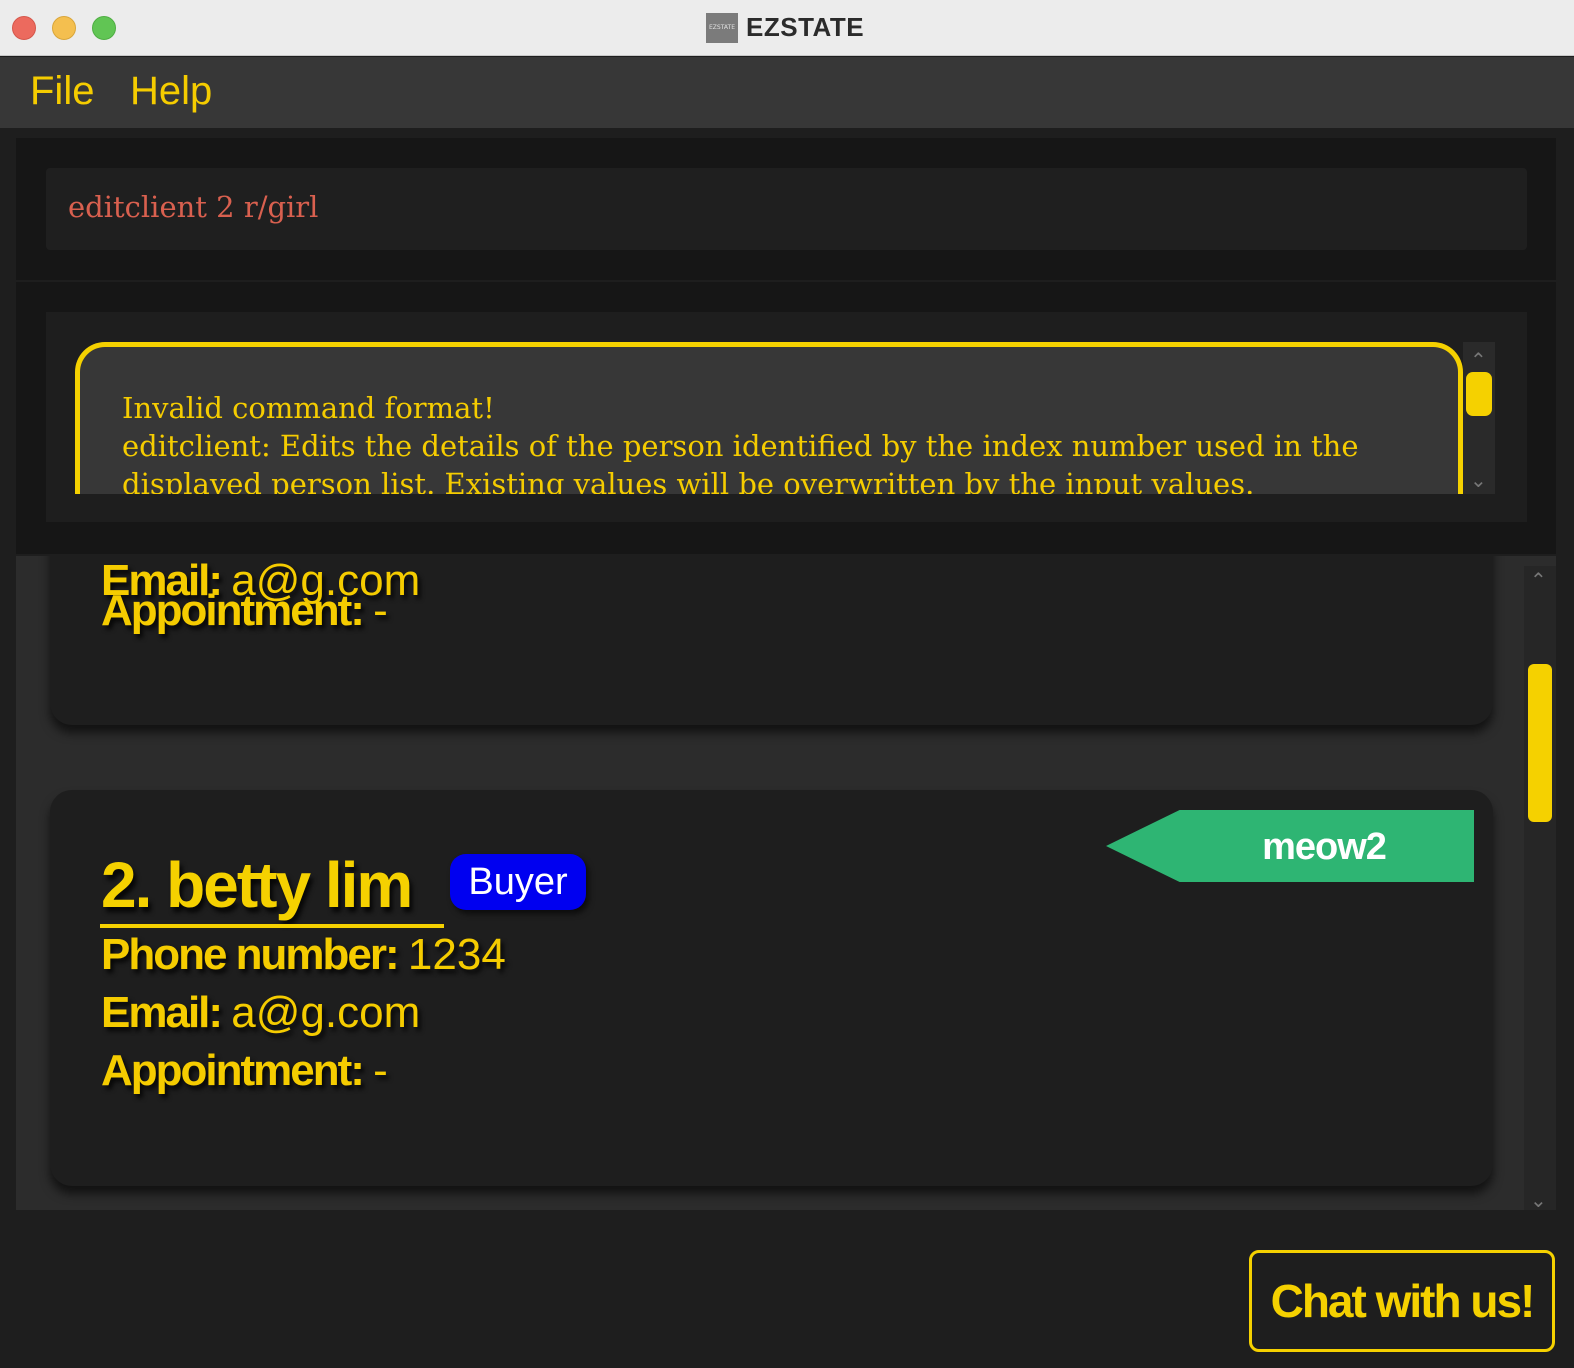  What do you see at coordinates (456, 954) in the screenshot?
I see `phone-value: 1234` at bounding box center [456, 954].